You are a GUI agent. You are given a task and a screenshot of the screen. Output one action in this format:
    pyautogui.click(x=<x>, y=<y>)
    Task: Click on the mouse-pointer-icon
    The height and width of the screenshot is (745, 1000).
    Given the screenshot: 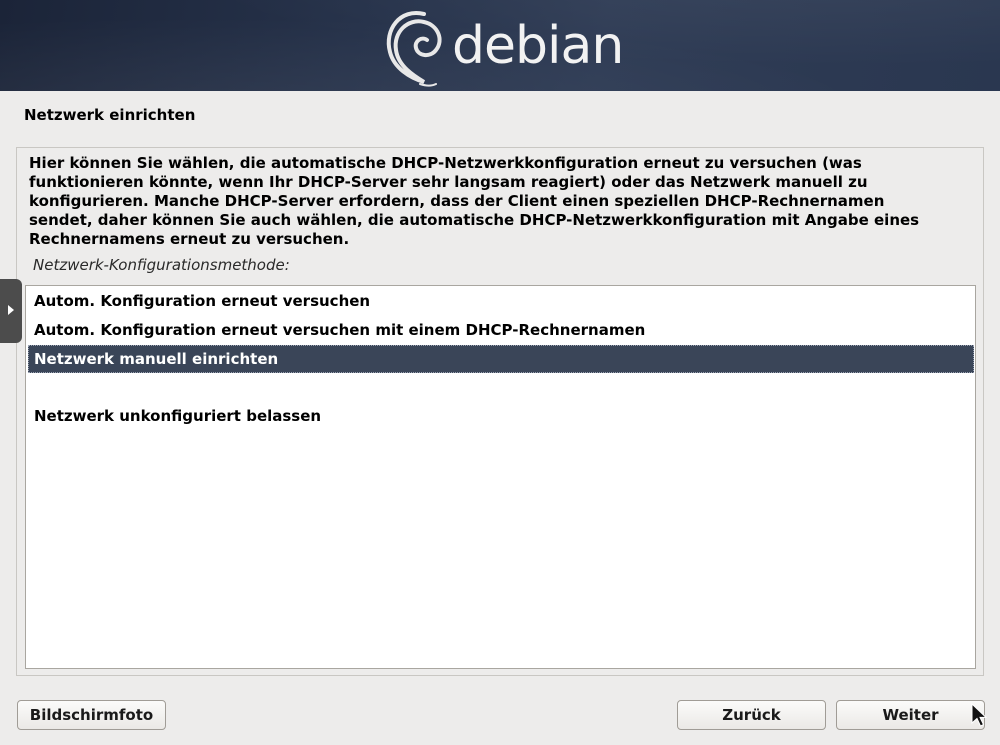 What is the action you would take?
    pyautogui.click(x=979, y=715)
    